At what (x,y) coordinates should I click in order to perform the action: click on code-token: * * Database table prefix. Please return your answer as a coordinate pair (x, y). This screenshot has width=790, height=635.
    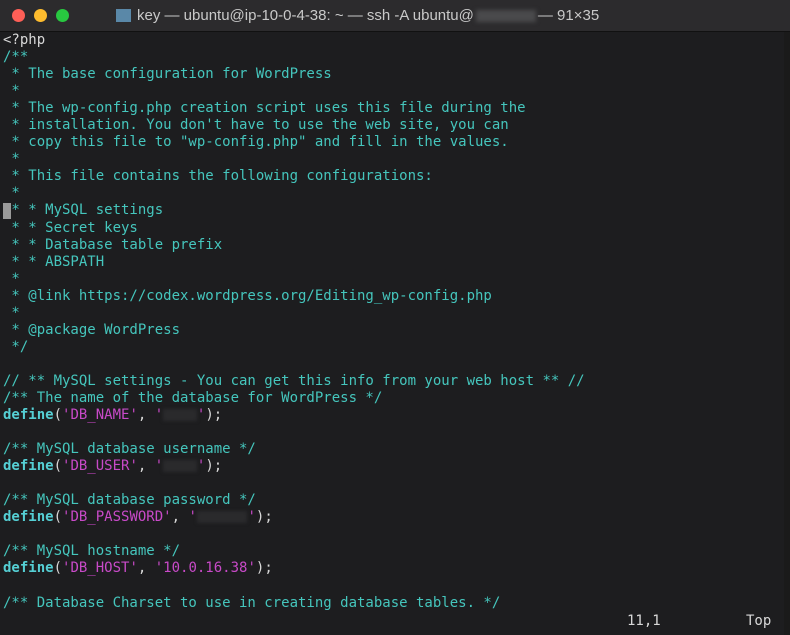
    Looking at the image, I should click on (113, 244).